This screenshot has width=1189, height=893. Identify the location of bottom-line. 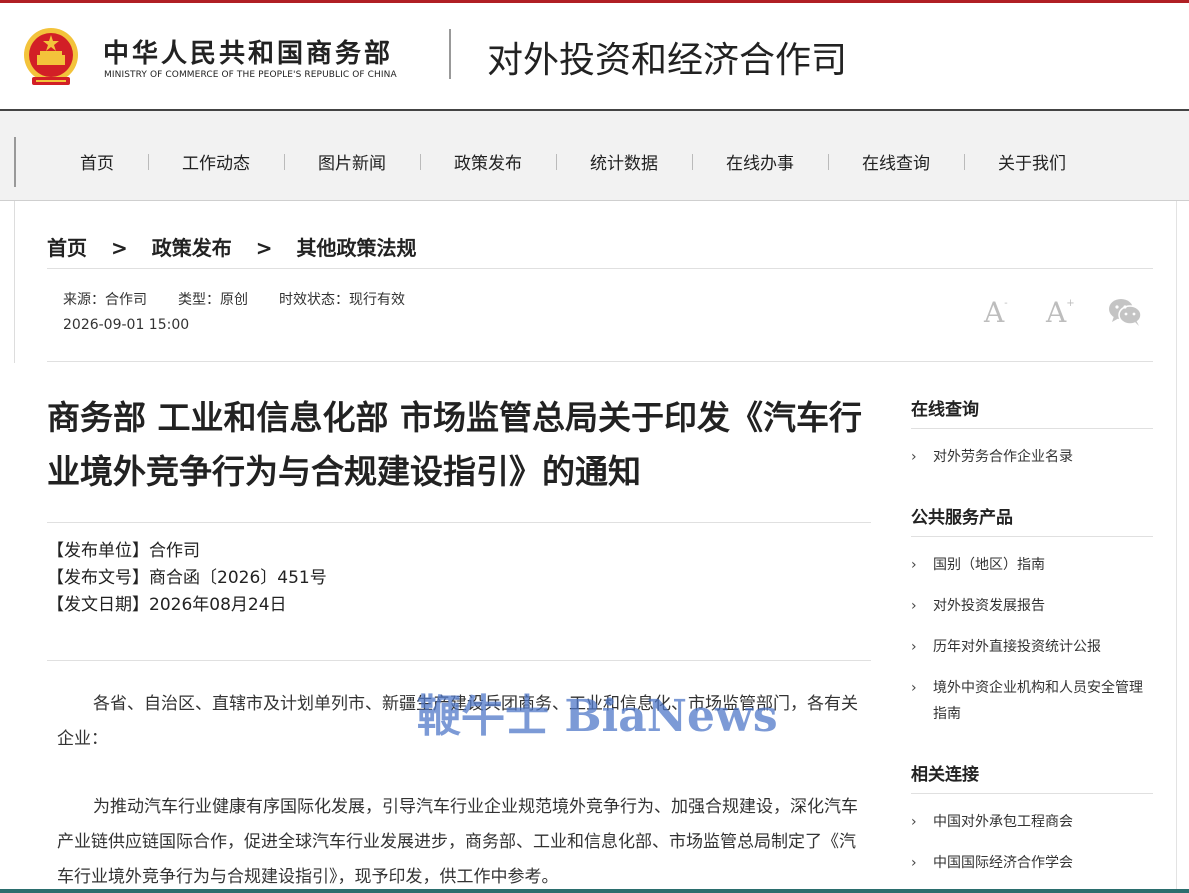
(594, 891).